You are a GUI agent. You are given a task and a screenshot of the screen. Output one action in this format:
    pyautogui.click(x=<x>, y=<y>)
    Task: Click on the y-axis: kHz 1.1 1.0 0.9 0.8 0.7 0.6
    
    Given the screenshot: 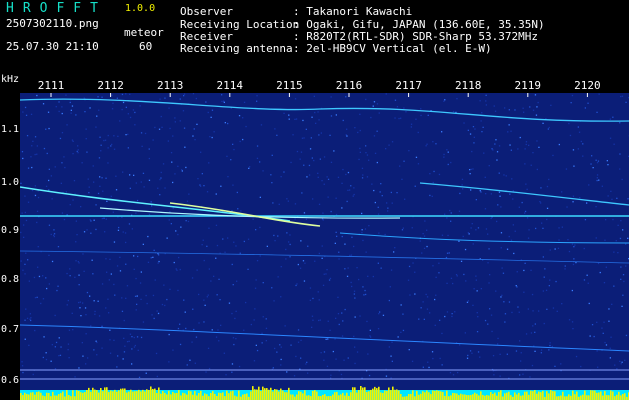 What is the action you would take?
    pyautogui.click(x=10, y=236)
    